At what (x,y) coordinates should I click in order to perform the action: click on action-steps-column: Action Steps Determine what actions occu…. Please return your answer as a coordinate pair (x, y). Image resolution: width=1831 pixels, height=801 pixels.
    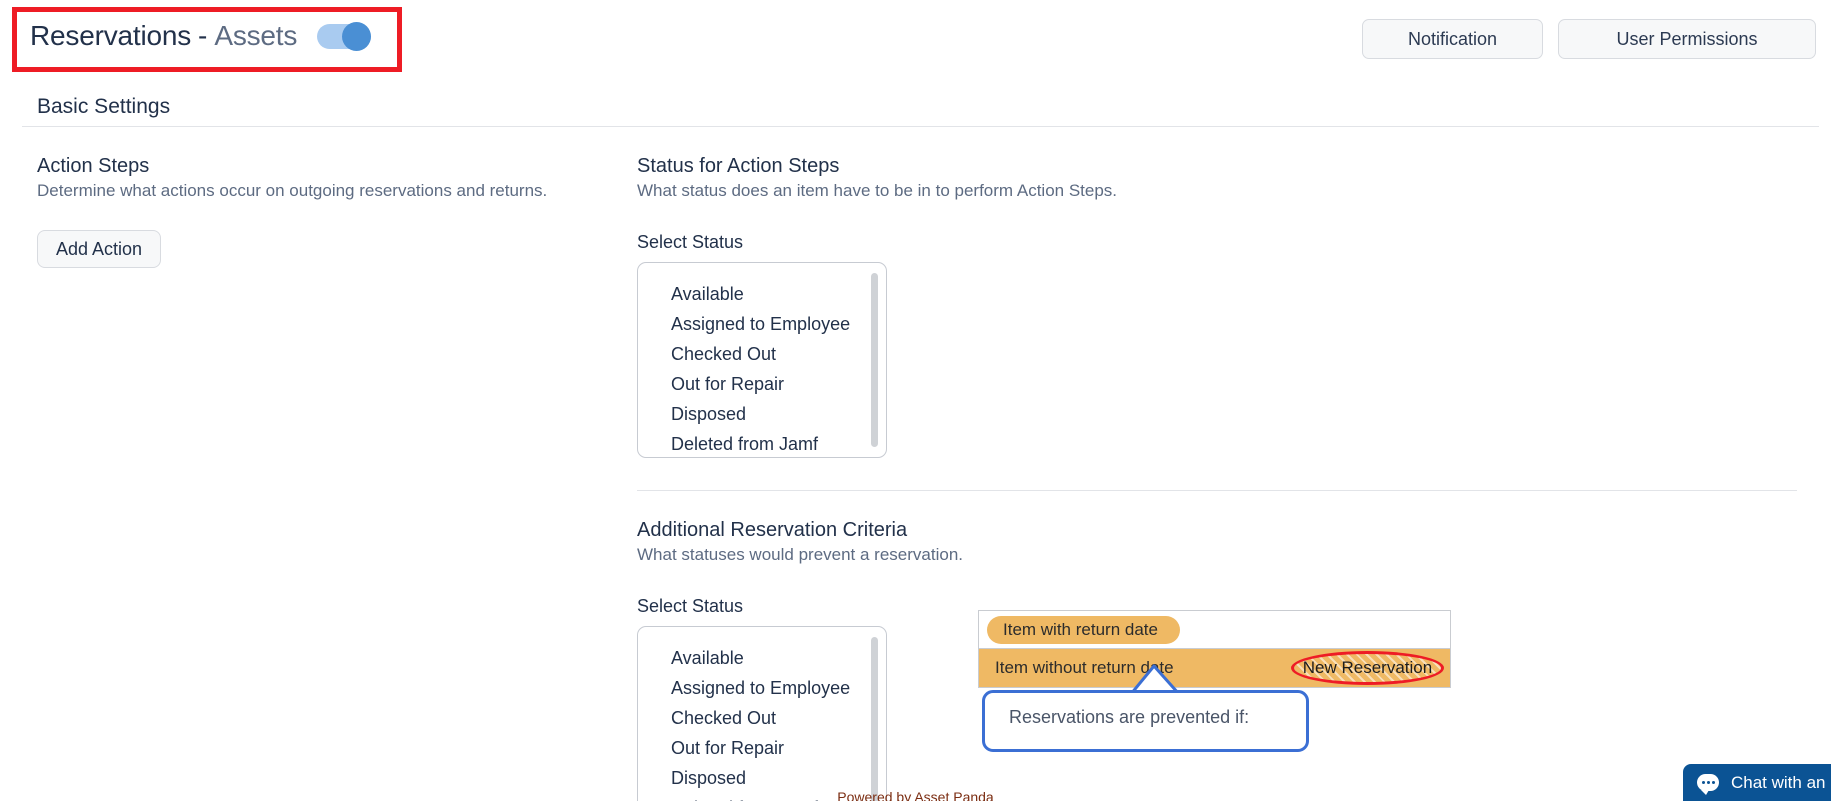
    Looking at the image, I should click on (307, 211).